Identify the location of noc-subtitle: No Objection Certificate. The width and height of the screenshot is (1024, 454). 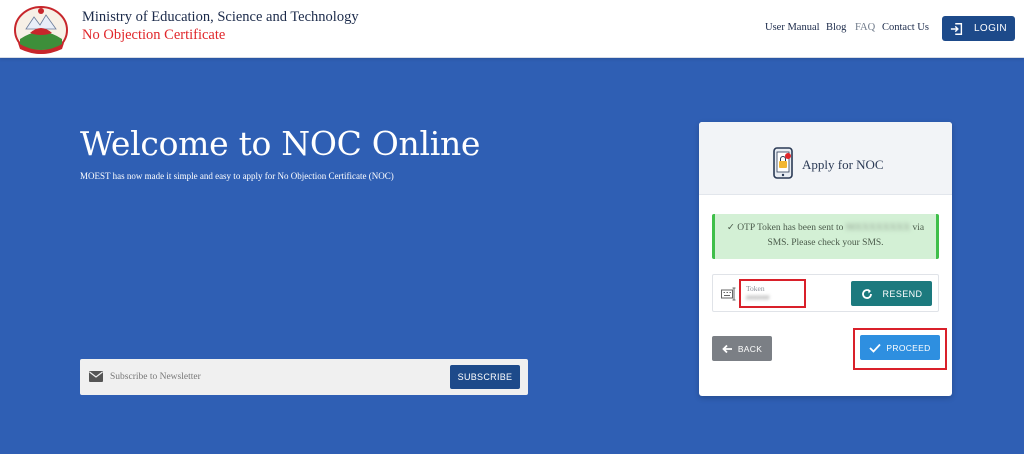
(154, 35).